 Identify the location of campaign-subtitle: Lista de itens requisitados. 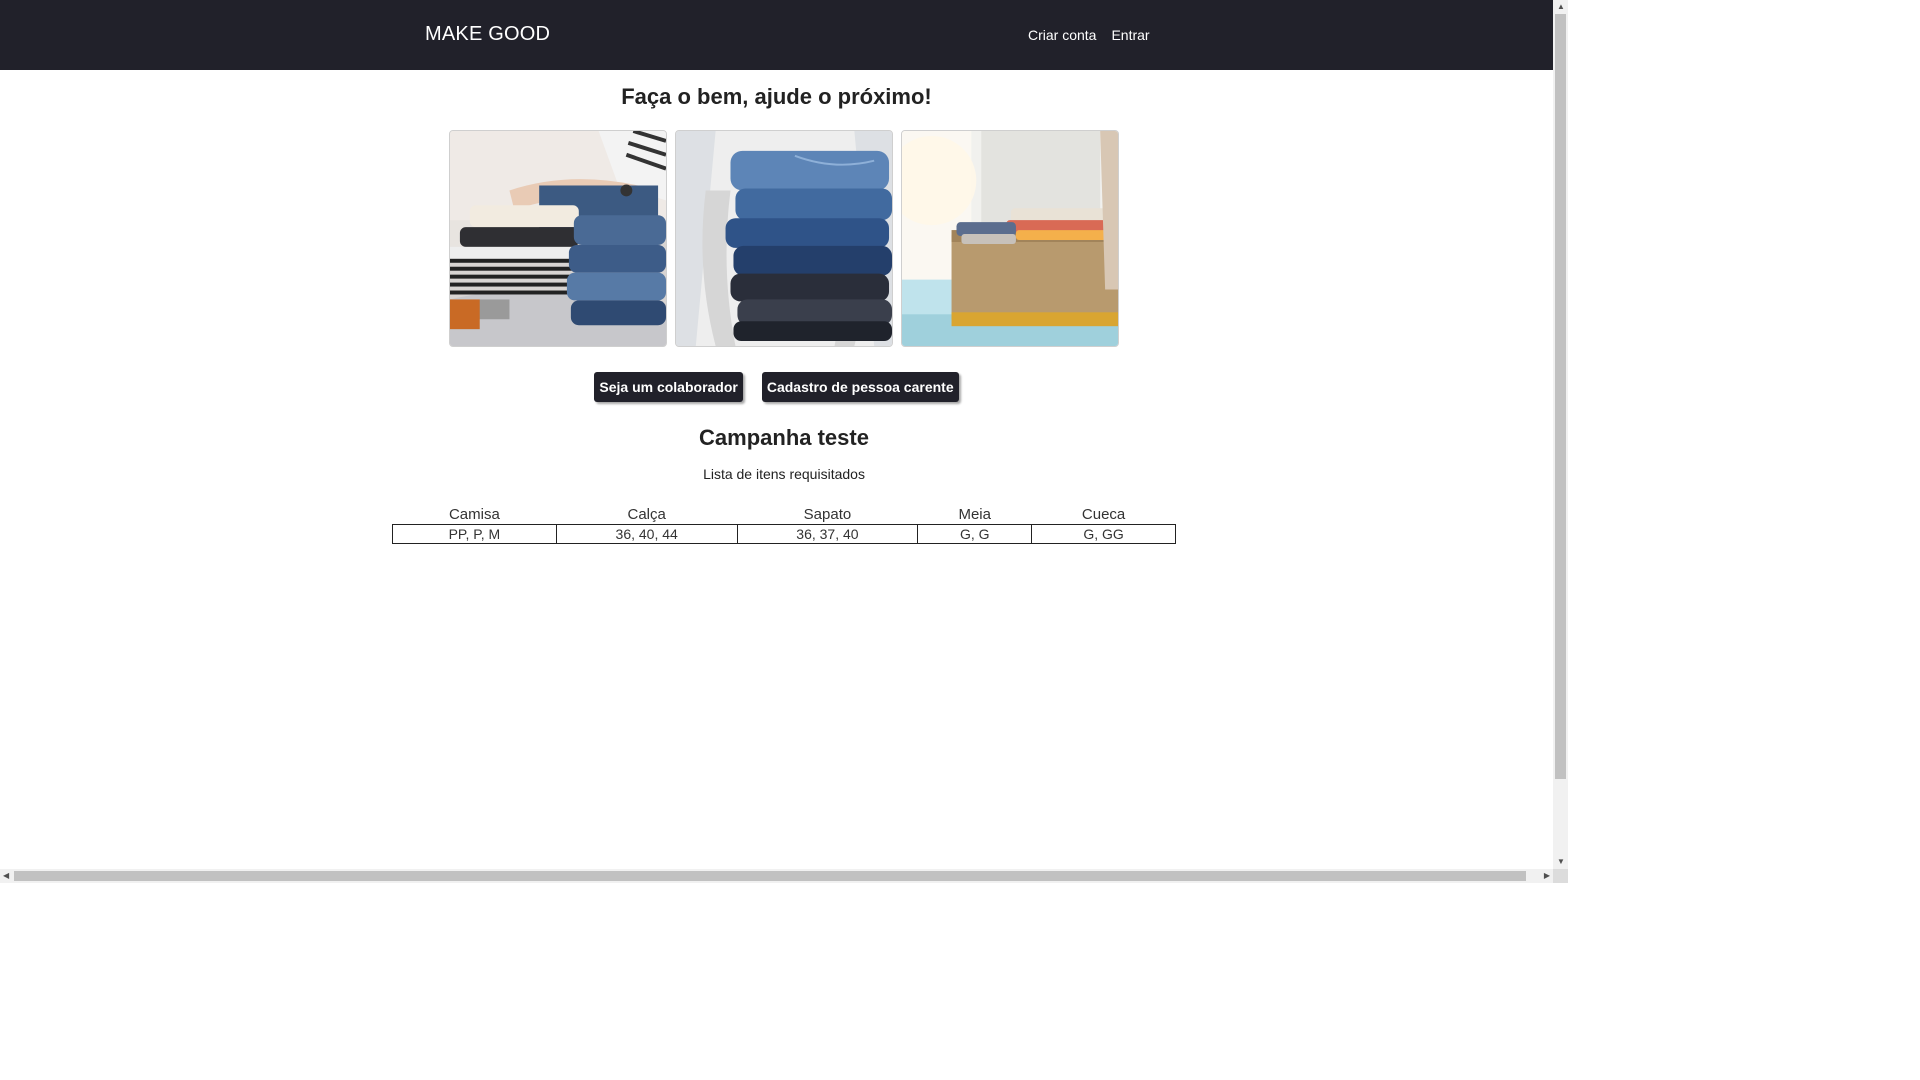
(784, 474).